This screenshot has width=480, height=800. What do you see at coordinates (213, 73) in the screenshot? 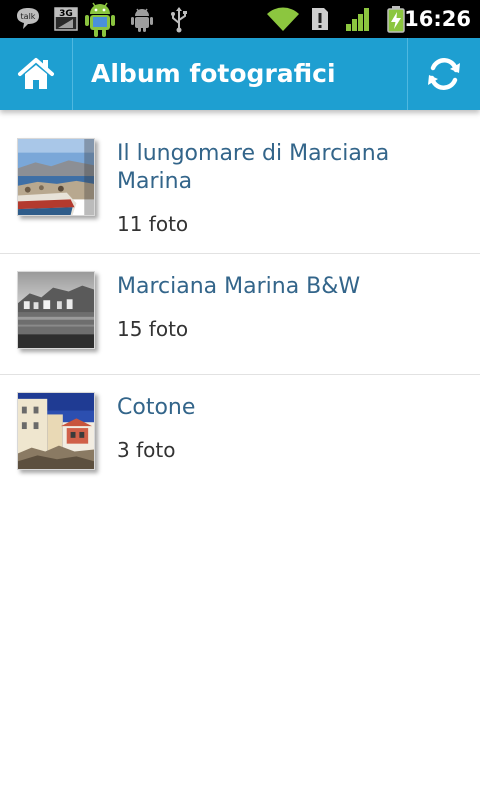
I see `page-title: Album fotografici` at bounding box center [213, 73].